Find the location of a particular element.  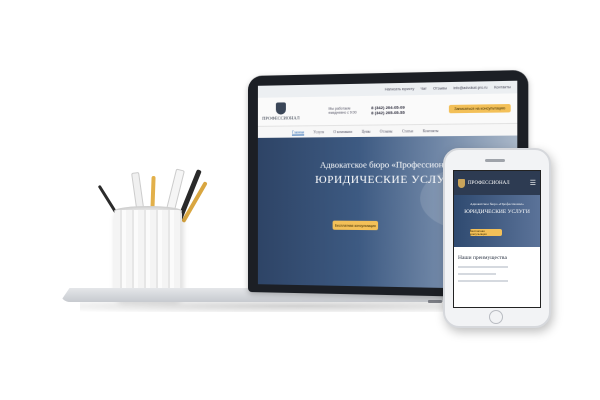

nav-item-reviews: Отзывы is located at coordinates (386, 131).